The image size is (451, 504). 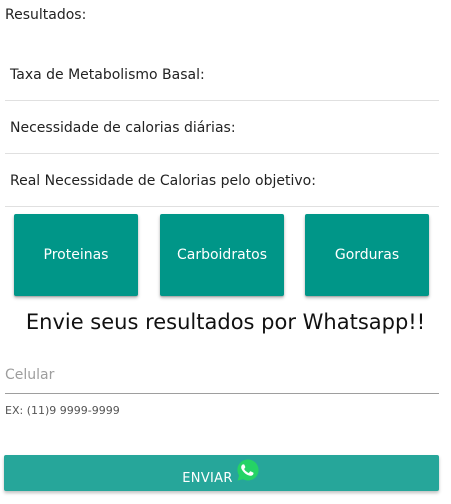 What do you see at coordinates (62, 410) in the screenshot?
I see `phone-helper-text: EX: (11)9 9999-9999` at bounding box center [62, 410].